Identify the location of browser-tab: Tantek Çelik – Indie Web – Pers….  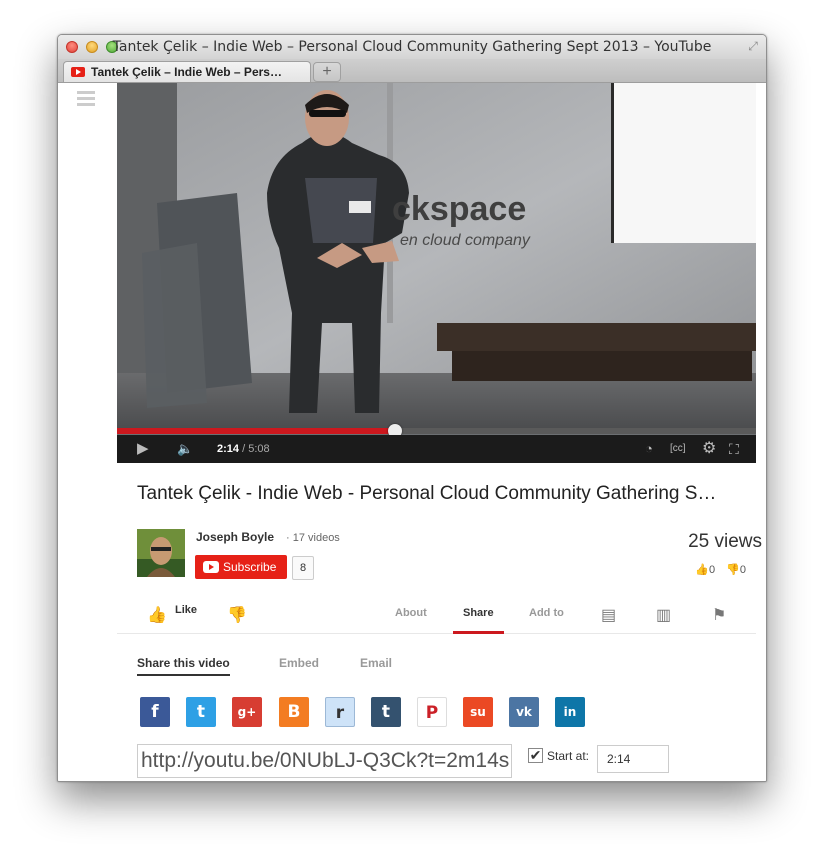
(187, 71).